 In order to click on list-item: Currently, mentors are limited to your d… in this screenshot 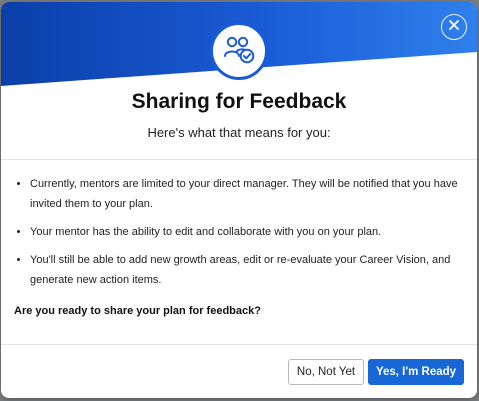, I will do `click(250, 194)`.